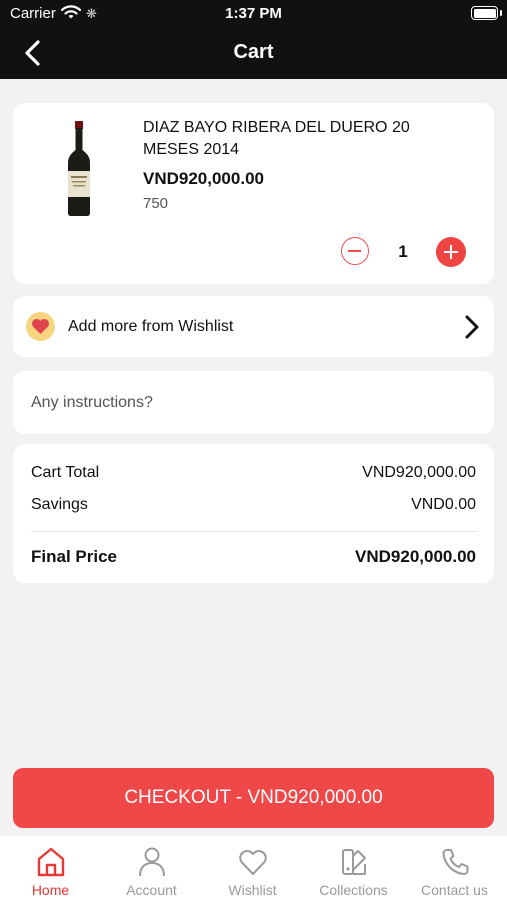  I want to click on tab-wishlist-label: Wishlist, so click(252, 890).